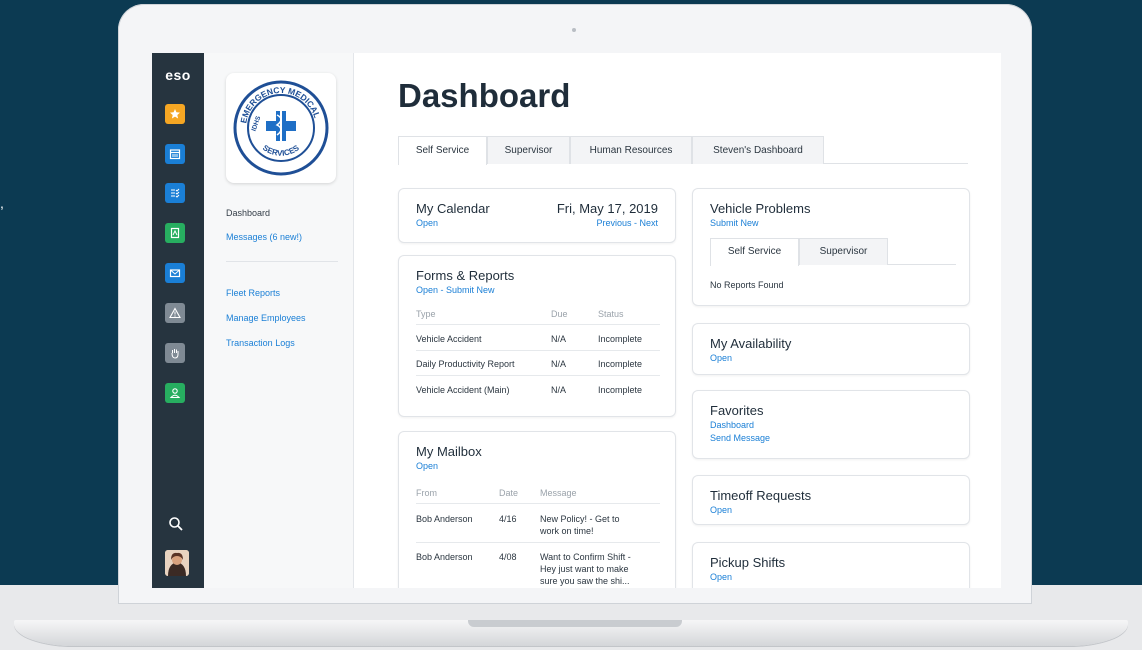 The image size is (1142, 650). What do you see at coordinates (264, 237) in the screenshot?
I see `sidebar-link-messages: Messages (6 new!)` at bounding box center [264, 237].